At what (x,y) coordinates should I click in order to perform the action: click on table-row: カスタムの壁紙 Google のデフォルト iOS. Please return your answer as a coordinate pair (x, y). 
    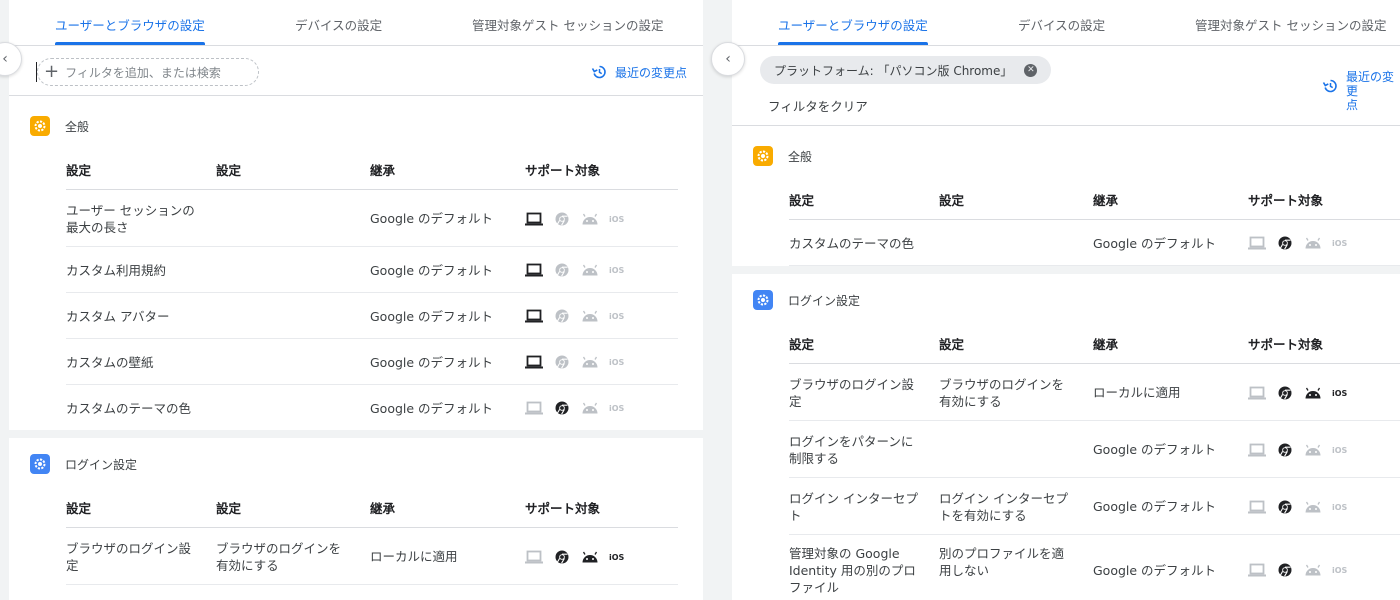
    Looking at the image, I should click on (372, 362).